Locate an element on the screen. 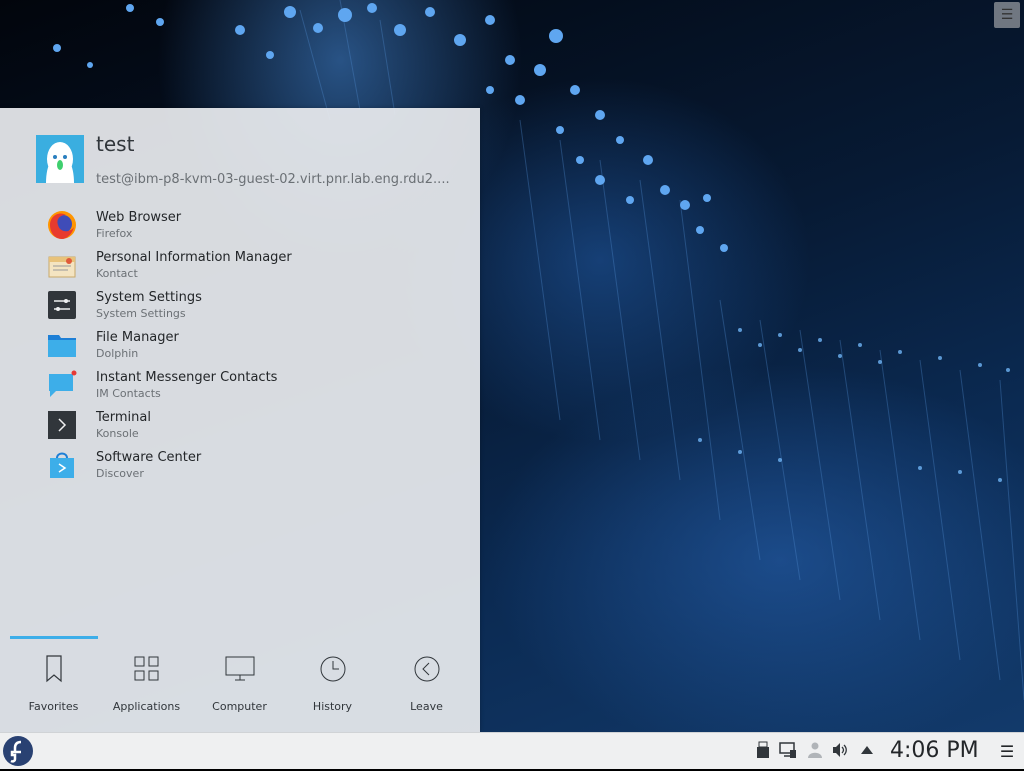 The image size is (1024, 771). tab-label: Leave is located at coordinates (426, 706).